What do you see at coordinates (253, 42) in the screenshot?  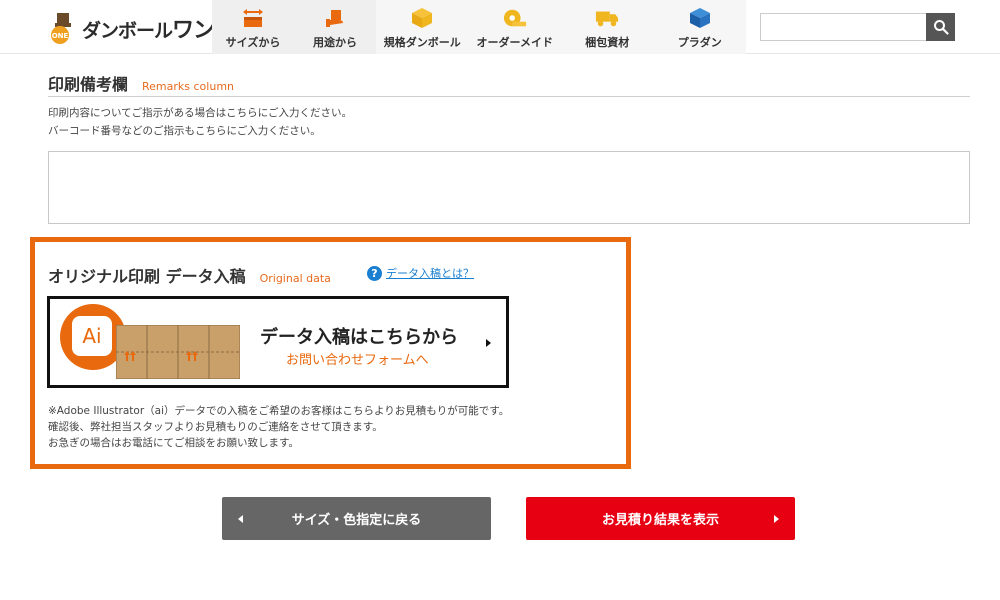 I see `nav-label-size: サイズから` at bounding box center [253, 42].